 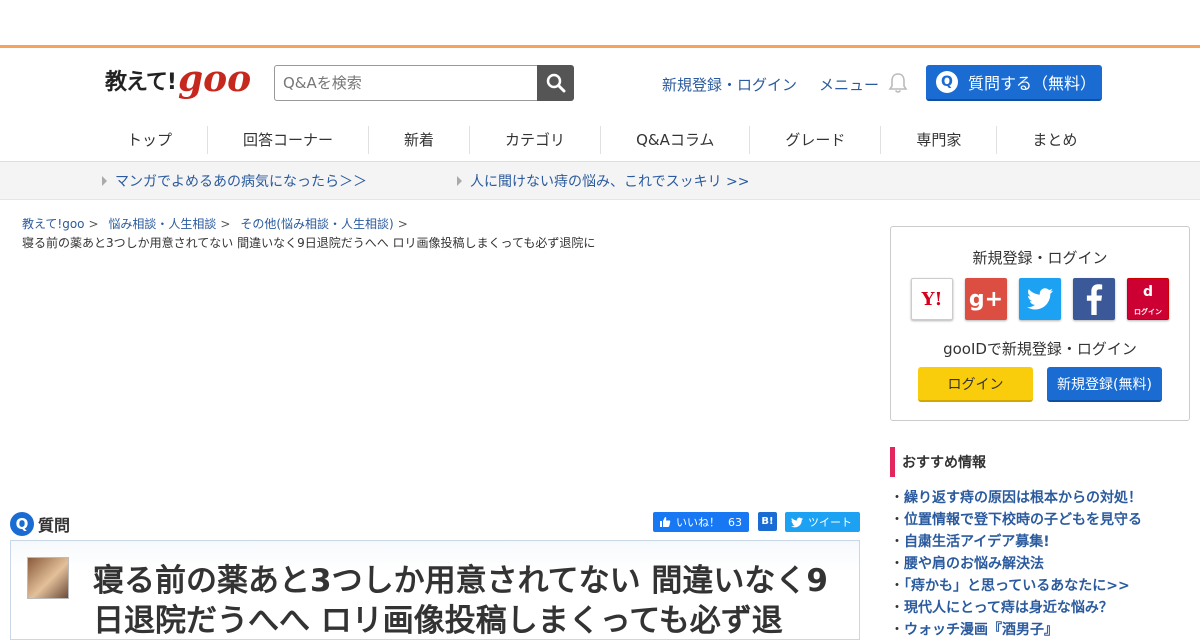 I want to click on ask-question-label: 質問する（無料）, so click(x=1032, y=83).